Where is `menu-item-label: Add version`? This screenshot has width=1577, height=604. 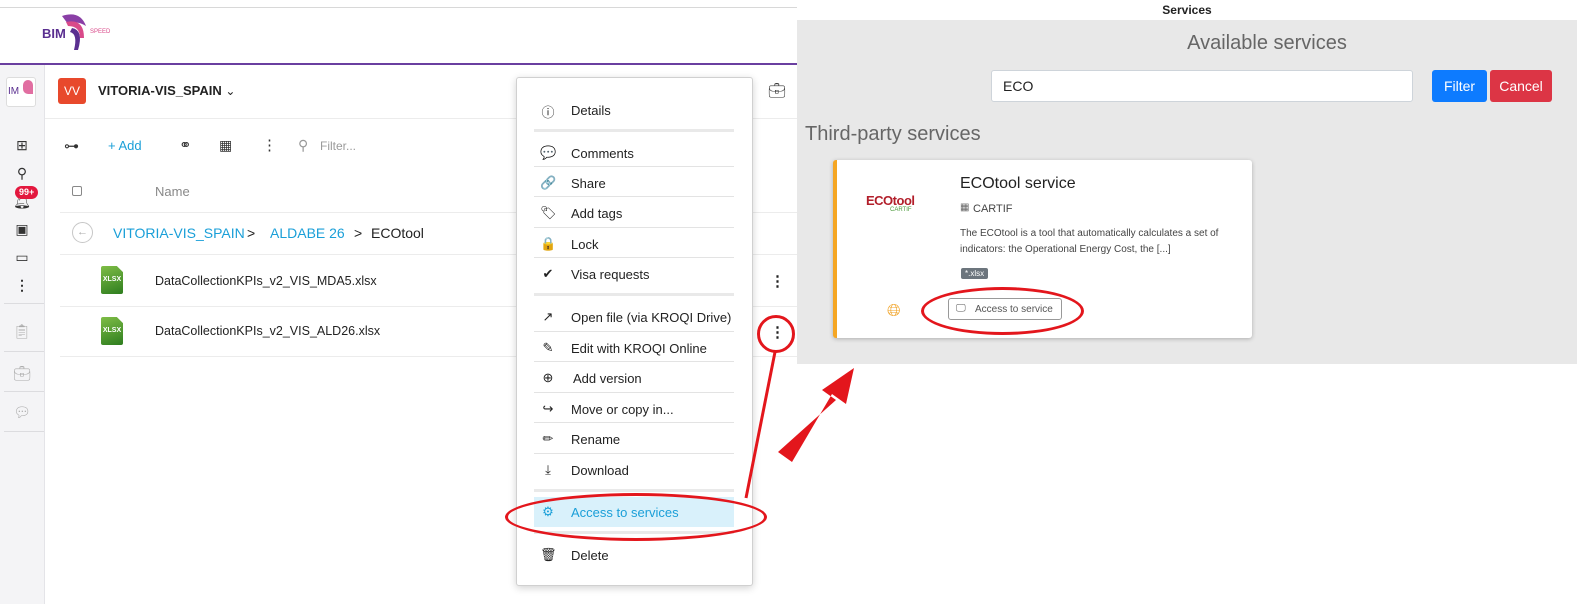 menu-item-label: Add version is located at coordinates (607, 378).